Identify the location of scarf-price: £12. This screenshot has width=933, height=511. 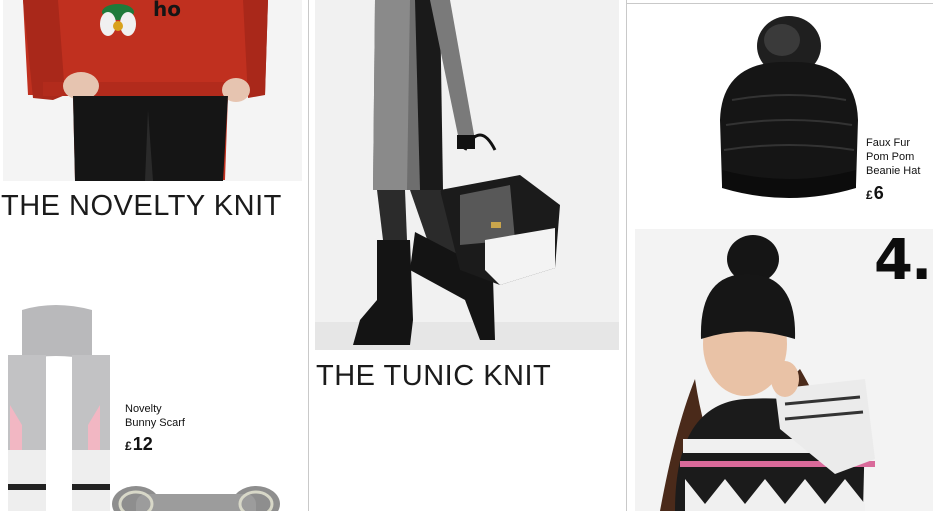
(139, 444).